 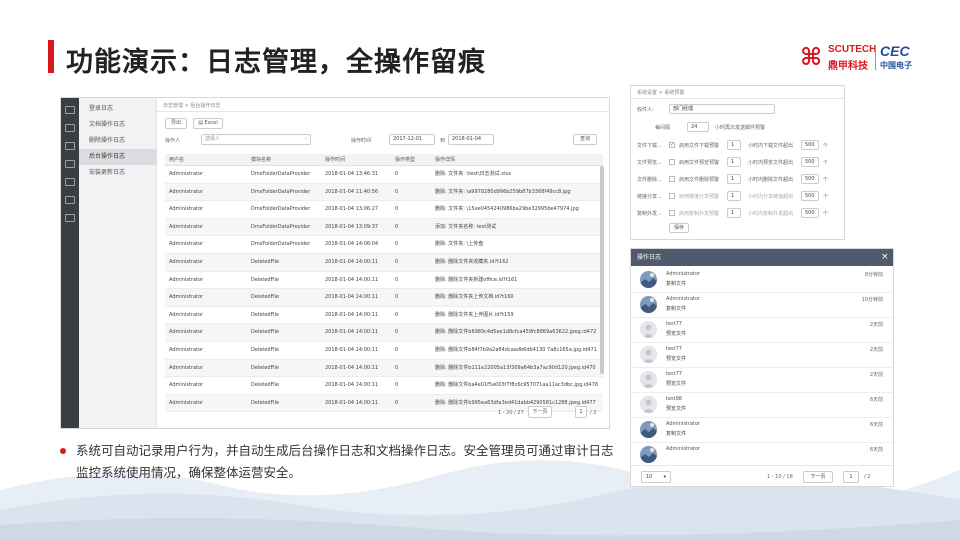 I want to click on table-cell: 添加: 文件夹名称: test测试, so click(x=466, y=226).